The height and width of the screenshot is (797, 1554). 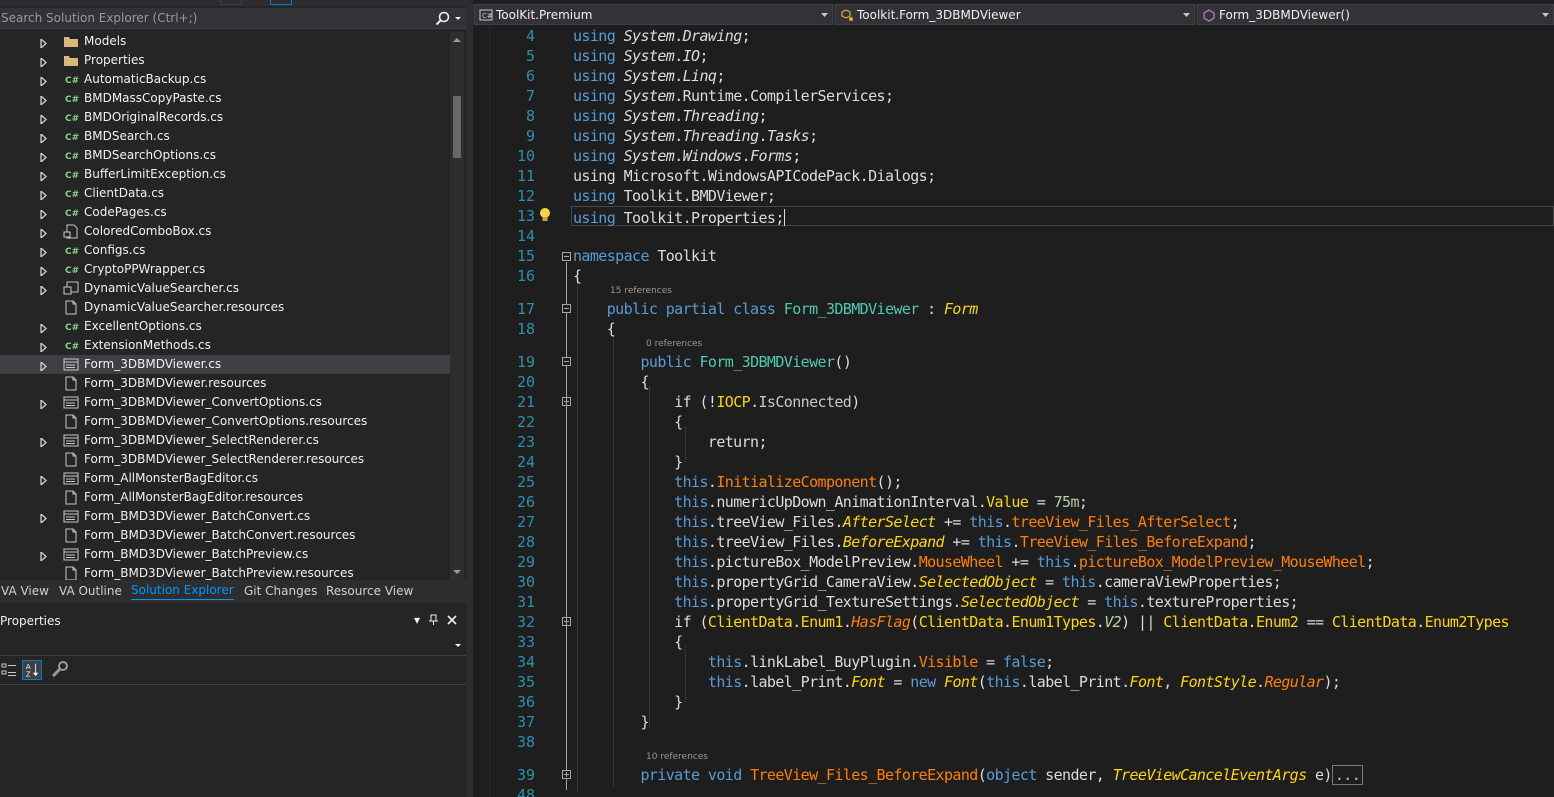 What do you see at coordinates (737, 482) in the screenshot?
I see `code-line: this.InitializeComponent();` at bounding box center [737, 482].